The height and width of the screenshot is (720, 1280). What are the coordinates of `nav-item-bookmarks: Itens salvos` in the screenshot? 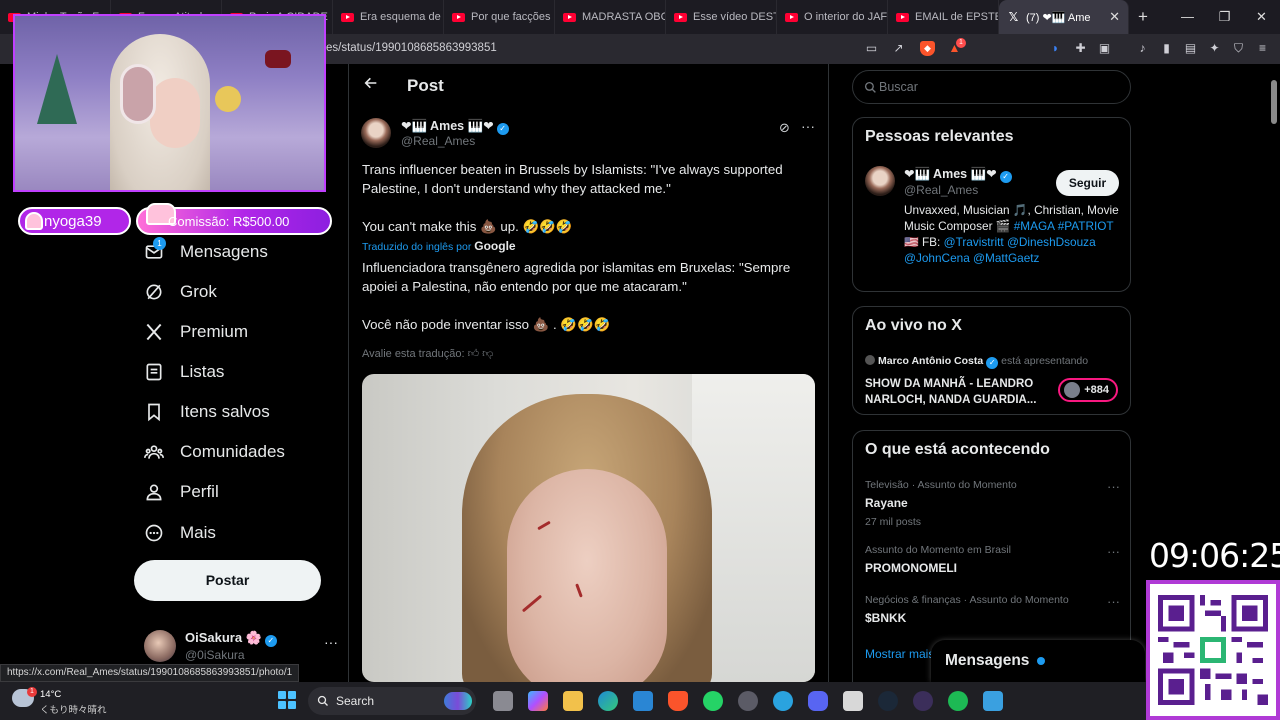 It's located at (207, 412).